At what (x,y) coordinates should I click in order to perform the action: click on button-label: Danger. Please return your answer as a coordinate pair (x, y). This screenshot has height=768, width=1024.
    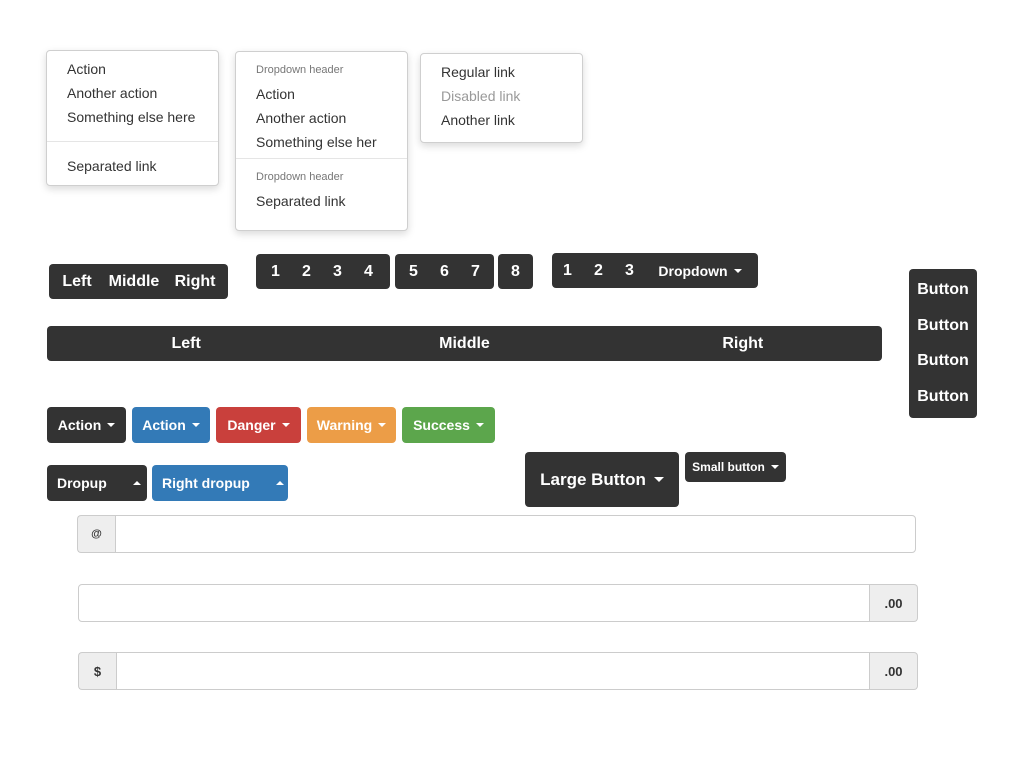
    Looking at the image, I should click on (251, 425).